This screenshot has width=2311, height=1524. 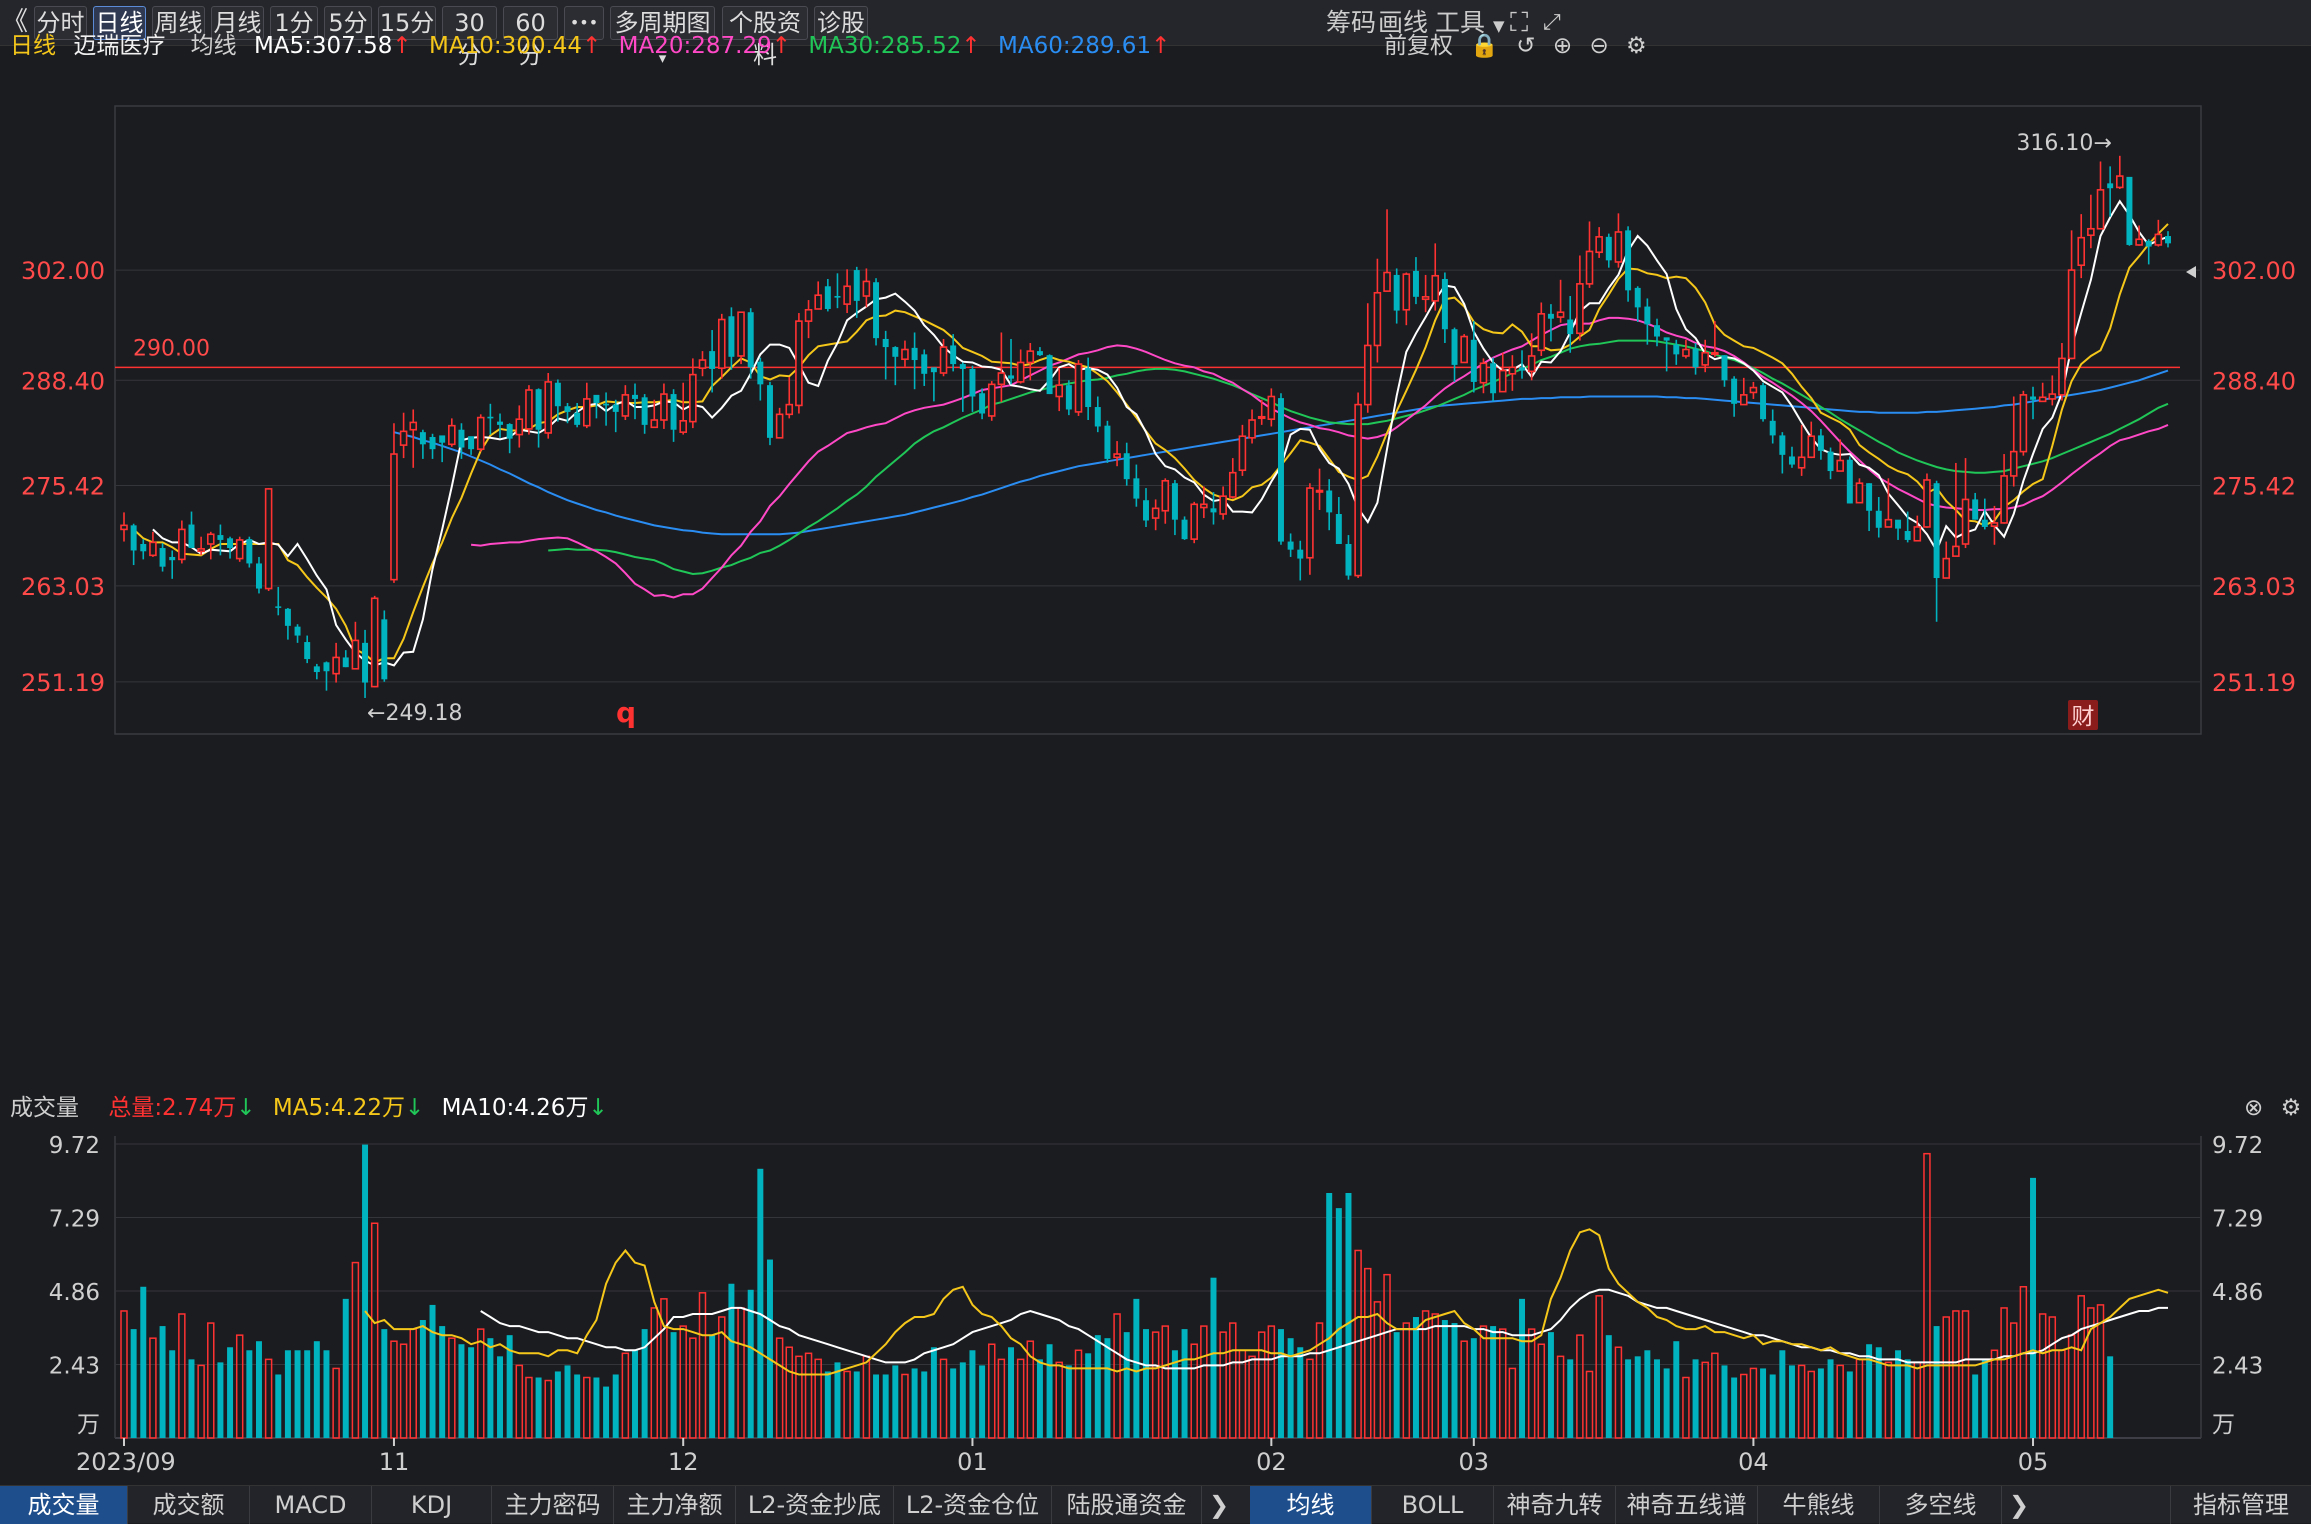 I want to click on undo-icon: ↺, so click(x=1525, y=46).